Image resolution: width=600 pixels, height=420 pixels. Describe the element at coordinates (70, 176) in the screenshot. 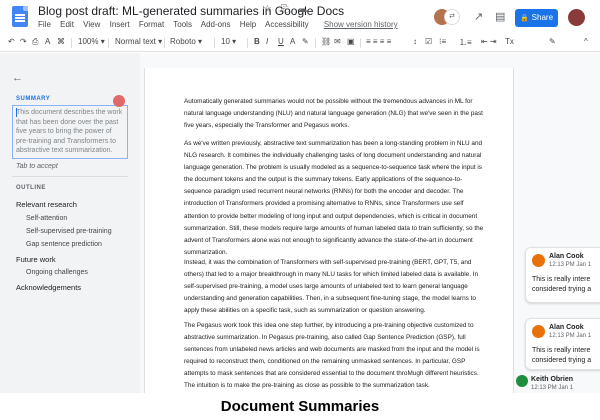

I see `divider` at that location.